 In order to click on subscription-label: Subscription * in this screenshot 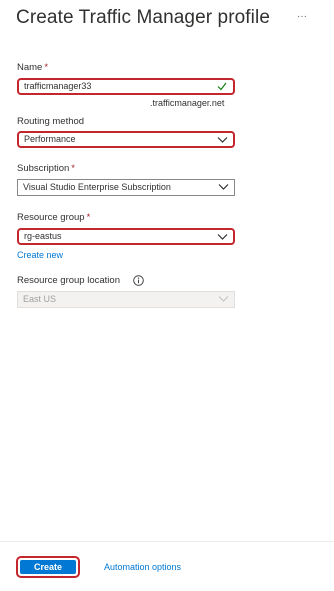, I will do `click(46, 168)`.